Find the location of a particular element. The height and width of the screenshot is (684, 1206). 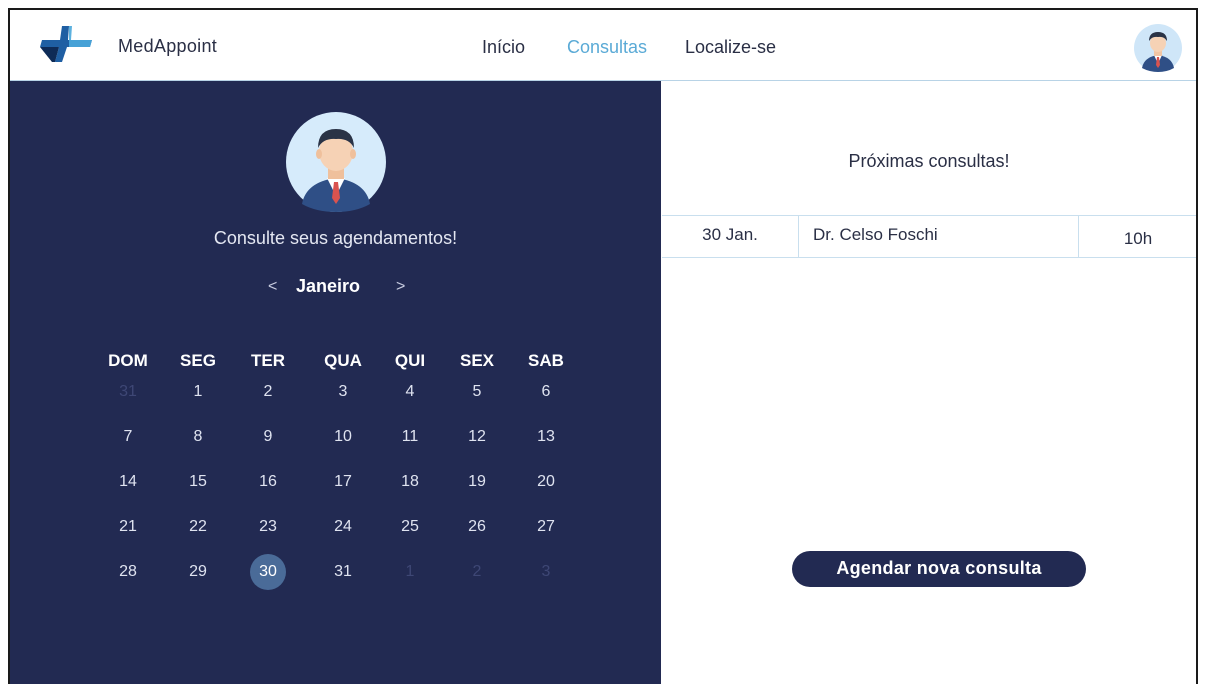

calendar-day: 17 is located at coordinates (343, 482).